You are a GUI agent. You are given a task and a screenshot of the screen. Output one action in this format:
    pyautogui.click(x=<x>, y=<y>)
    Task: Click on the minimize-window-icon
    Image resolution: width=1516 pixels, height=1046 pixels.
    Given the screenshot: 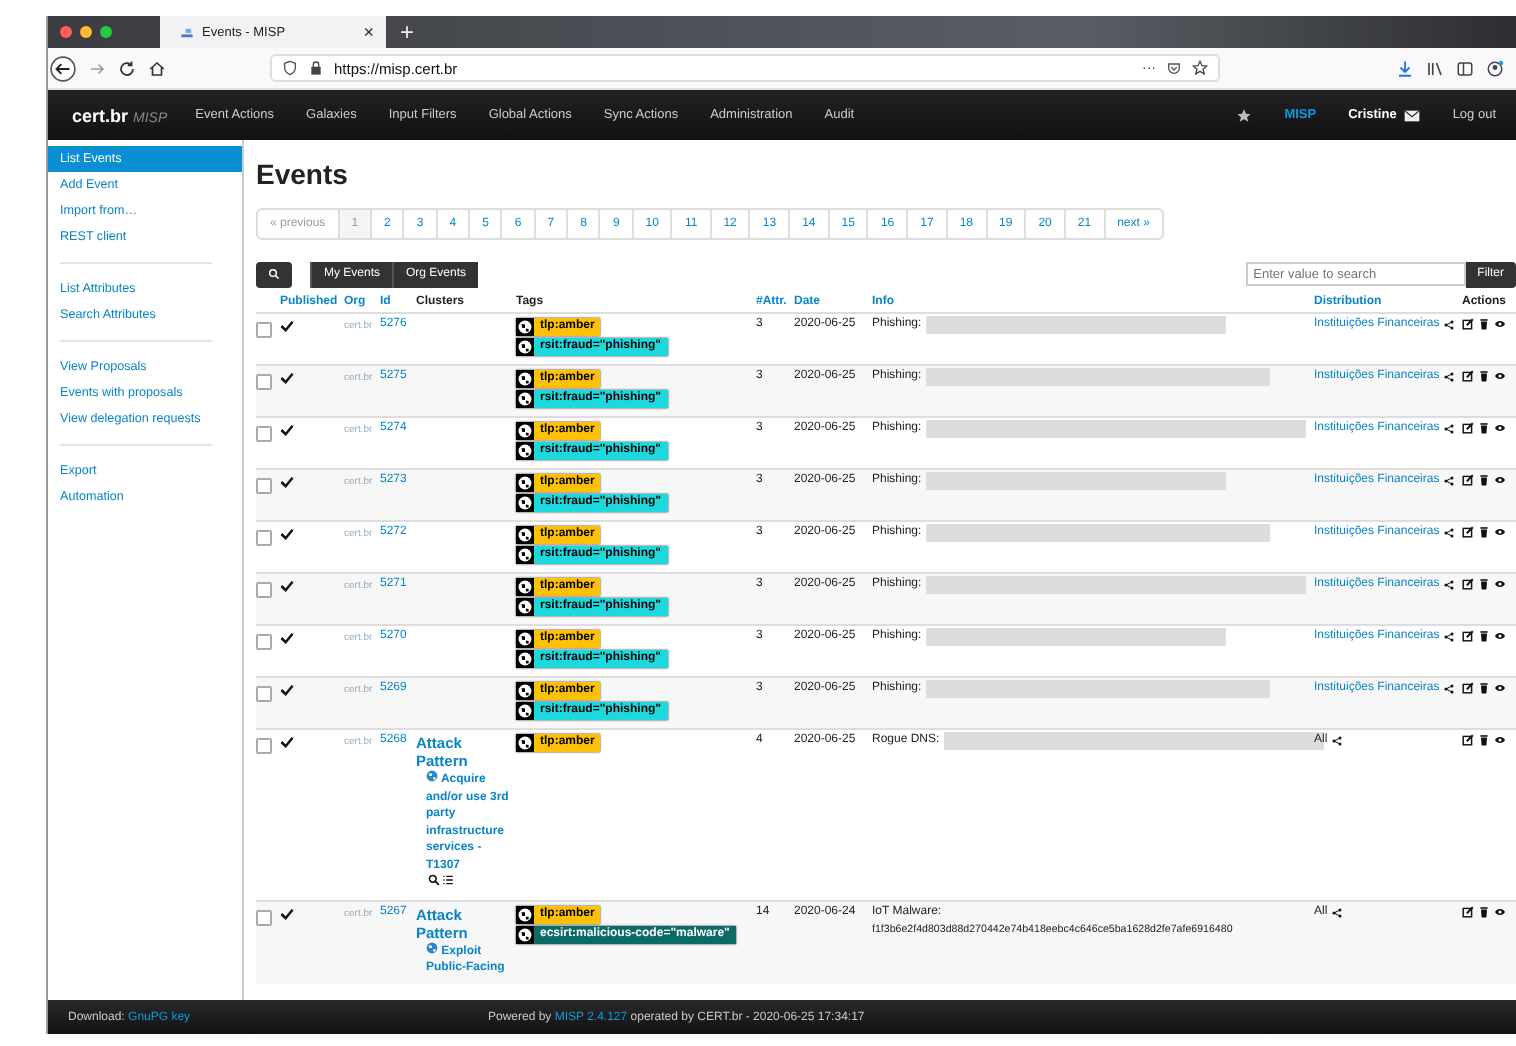 What is the action you would take?
    pyautogui.click(x=86, y=32)
    